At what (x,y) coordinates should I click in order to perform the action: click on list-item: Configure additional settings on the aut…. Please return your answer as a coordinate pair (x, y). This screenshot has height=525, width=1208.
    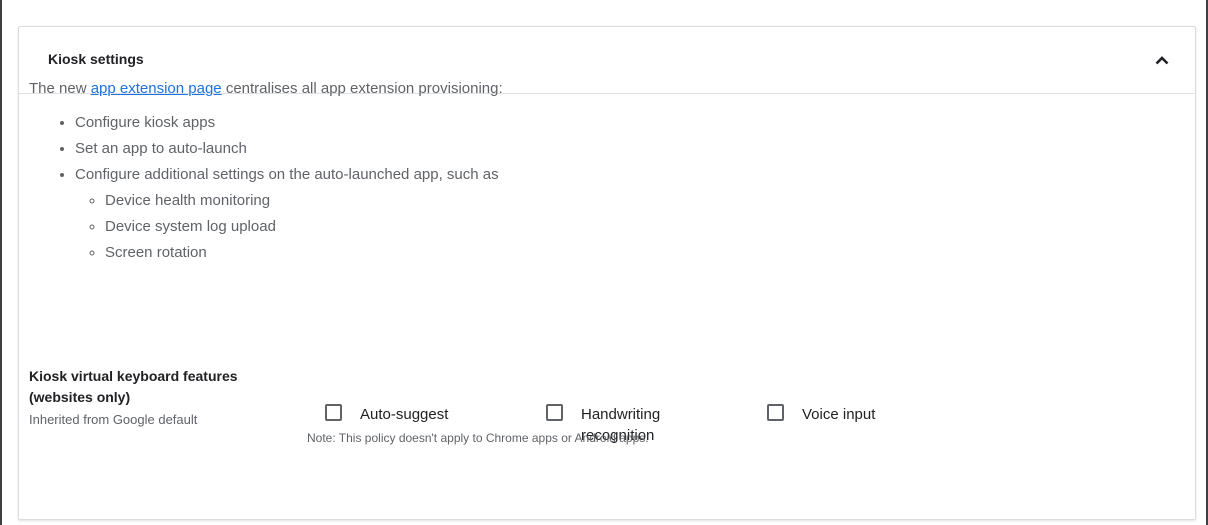
    Looking at the image, I should click on (287, 214).